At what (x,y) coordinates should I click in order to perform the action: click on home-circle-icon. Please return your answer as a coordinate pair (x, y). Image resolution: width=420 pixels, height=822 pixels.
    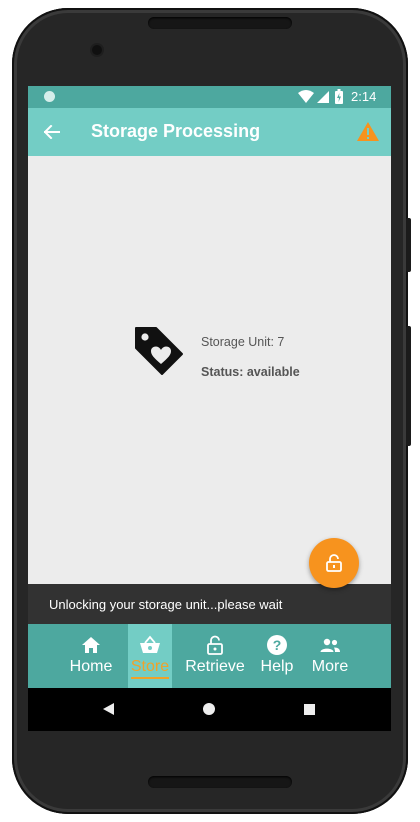
    Looking at the image, I should click on (209, 709).